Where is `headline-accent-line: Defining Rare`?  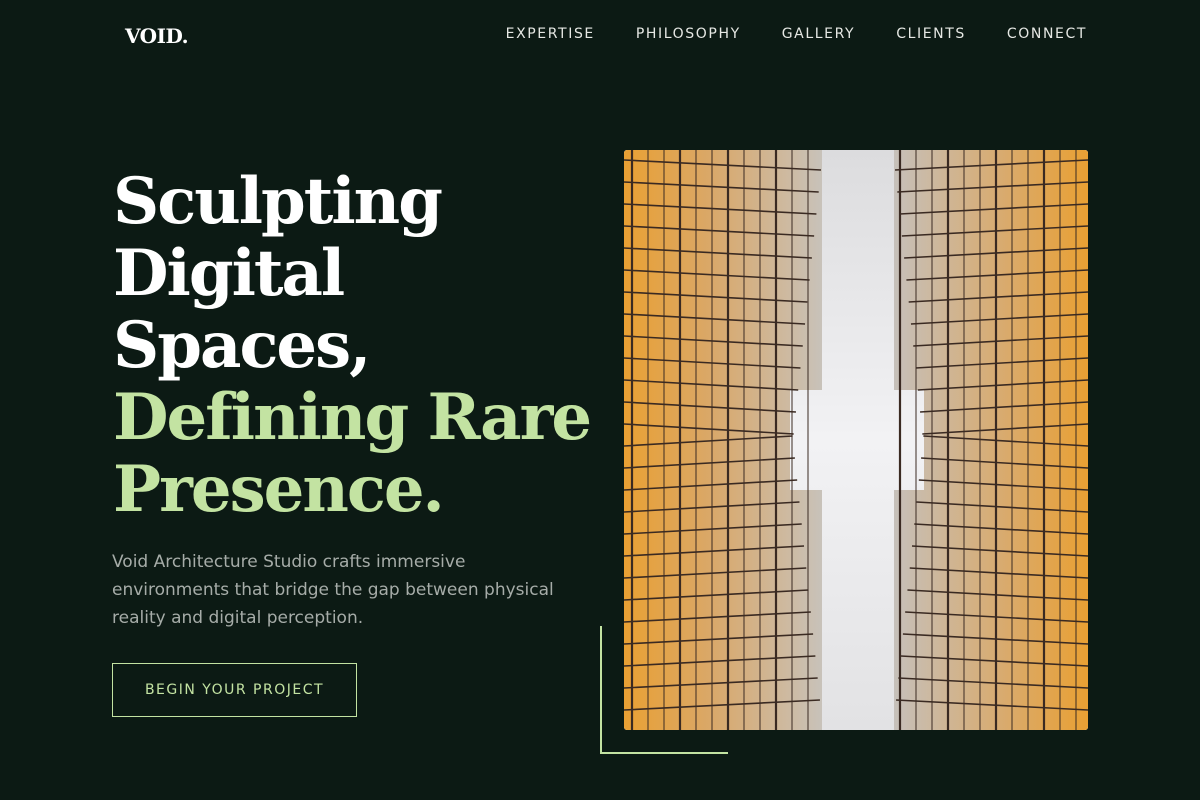
headline-accent-line: Defining Rare is located at coordinates (352, 417).